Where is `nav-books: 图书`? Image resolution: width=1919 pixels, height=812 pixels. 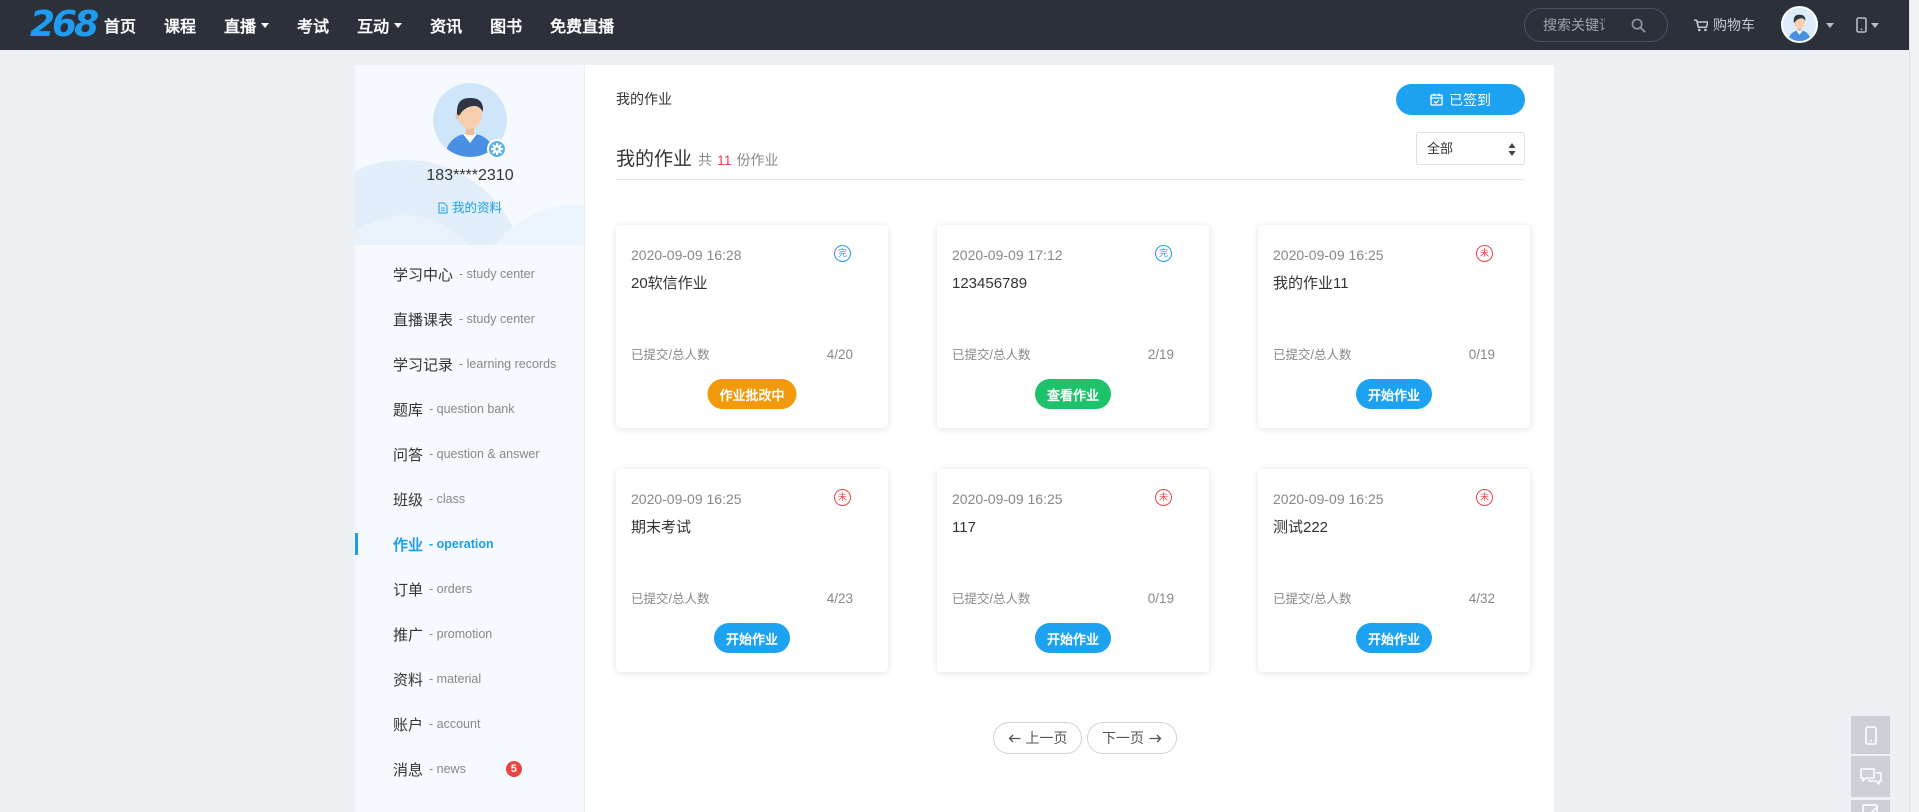
nav-books: 图书 is located at coordinates (506, 25).